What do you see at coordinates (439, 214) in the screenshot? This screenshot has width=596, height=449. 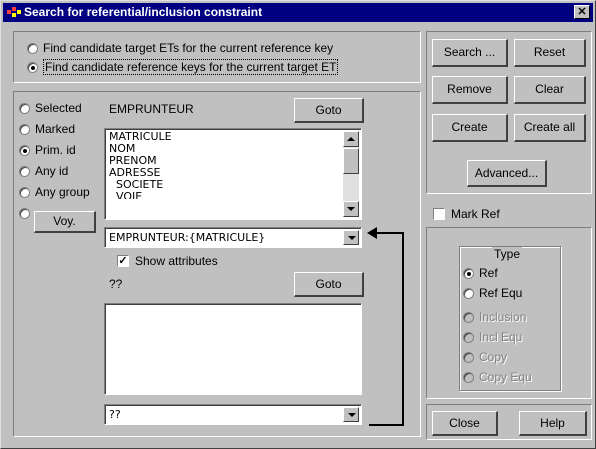 I see `checkbox-icon` at bounding box center [439, 214].